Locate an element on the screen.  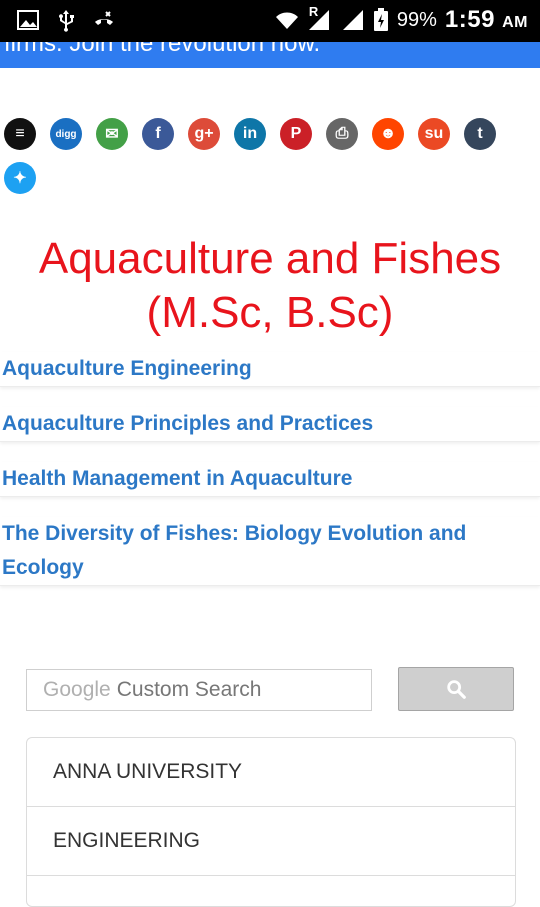
menu-item-anna-university: ANNA UNIVERSITY is located at coordinates (271, 772).